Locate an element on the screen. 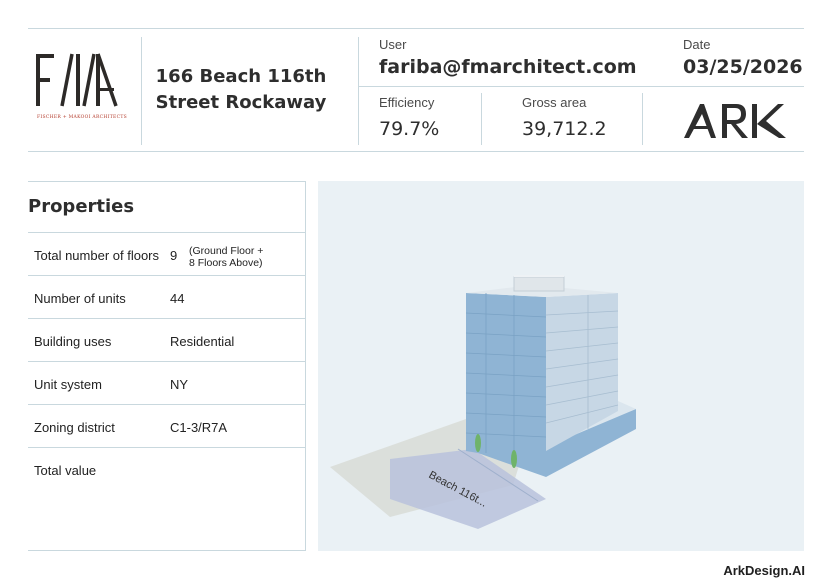  bulkhead-top is located at coordinates (539, 276).